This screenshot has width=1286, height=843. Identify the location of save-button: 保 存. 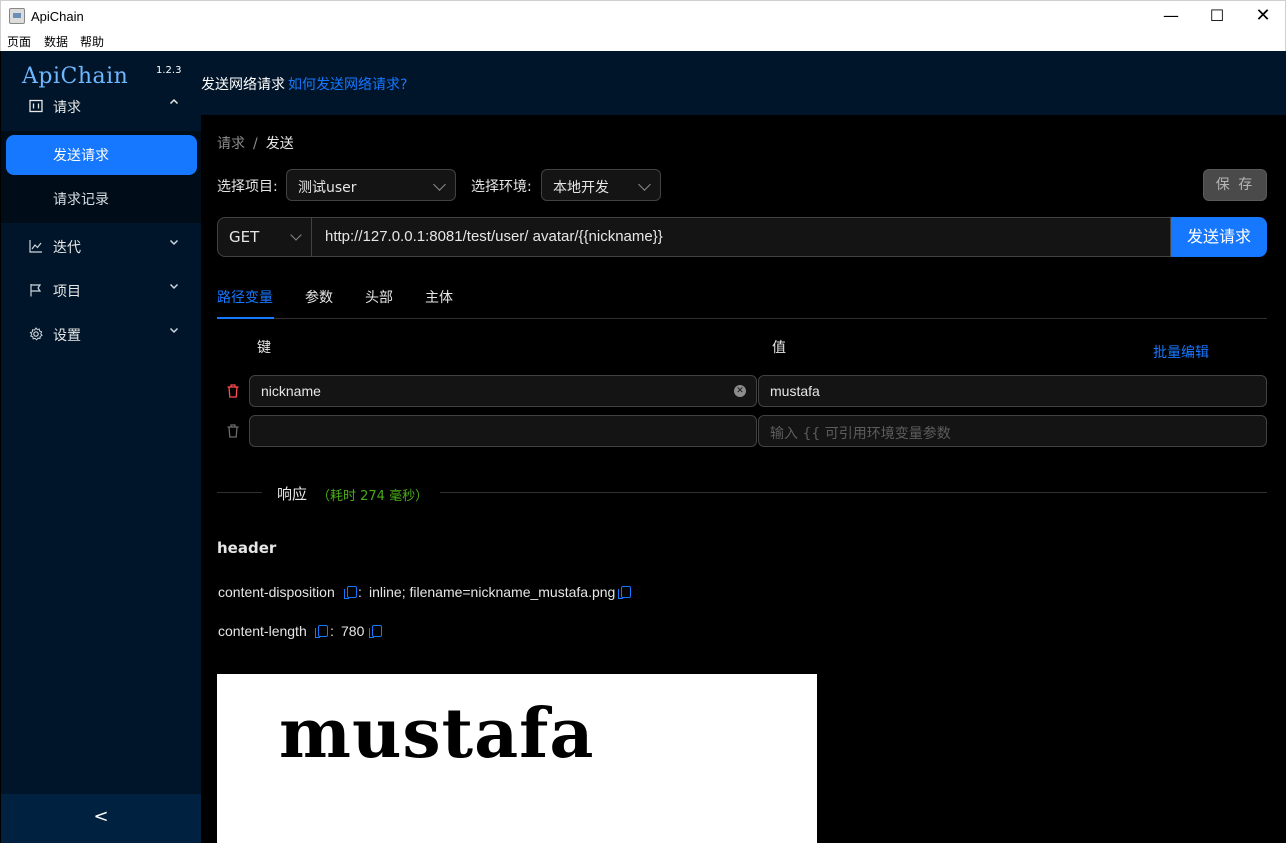
(1235, 185).